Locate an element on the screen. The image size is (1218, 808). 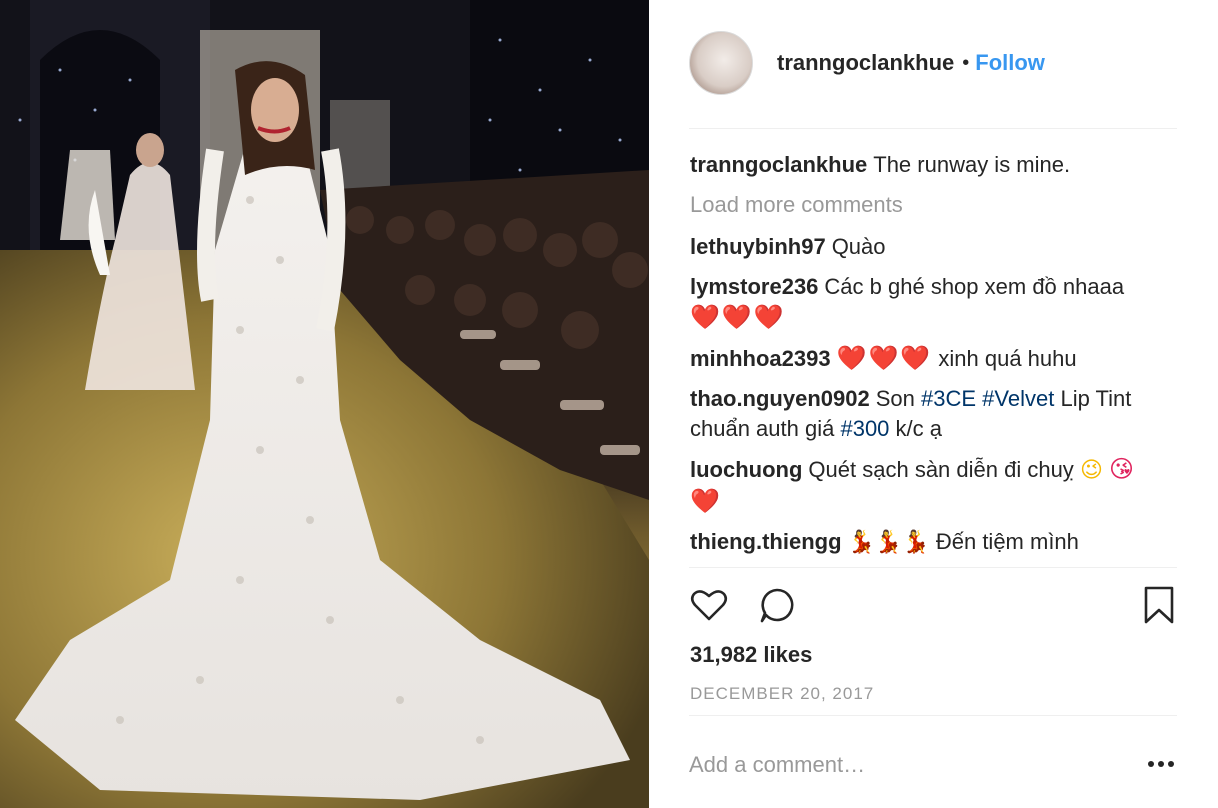
caption-username: tranngoclankhue is located at coordinates (778, 164).